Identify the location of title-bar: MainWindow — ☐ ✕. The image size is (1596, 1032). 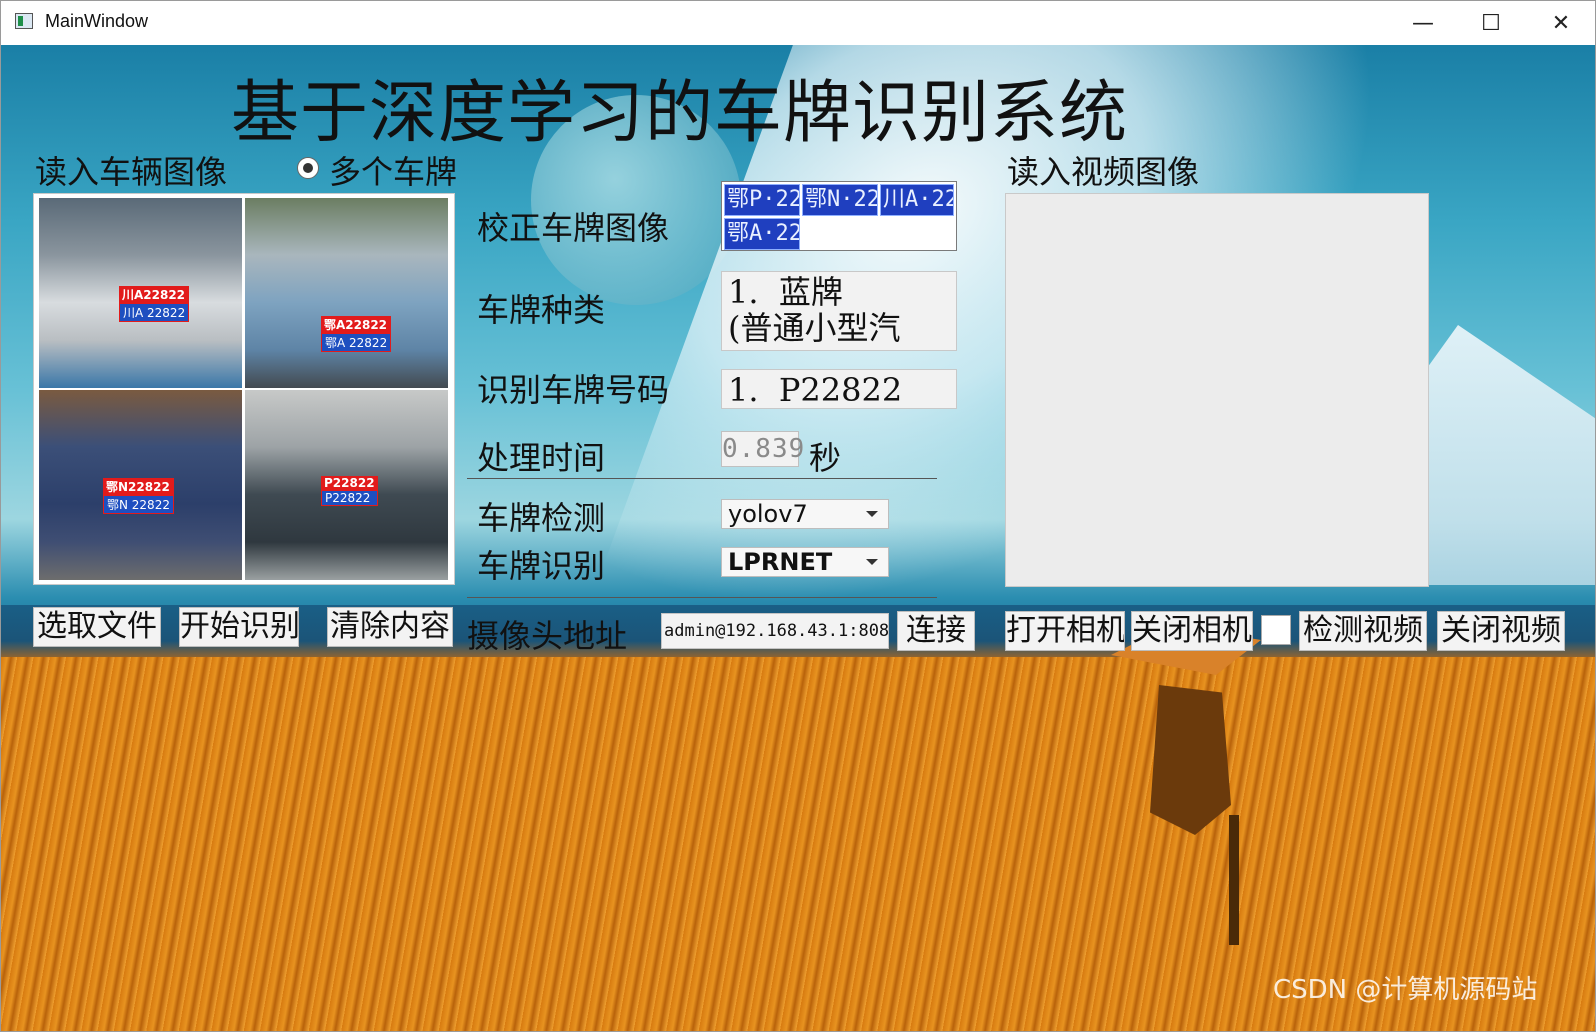
(798, 23).